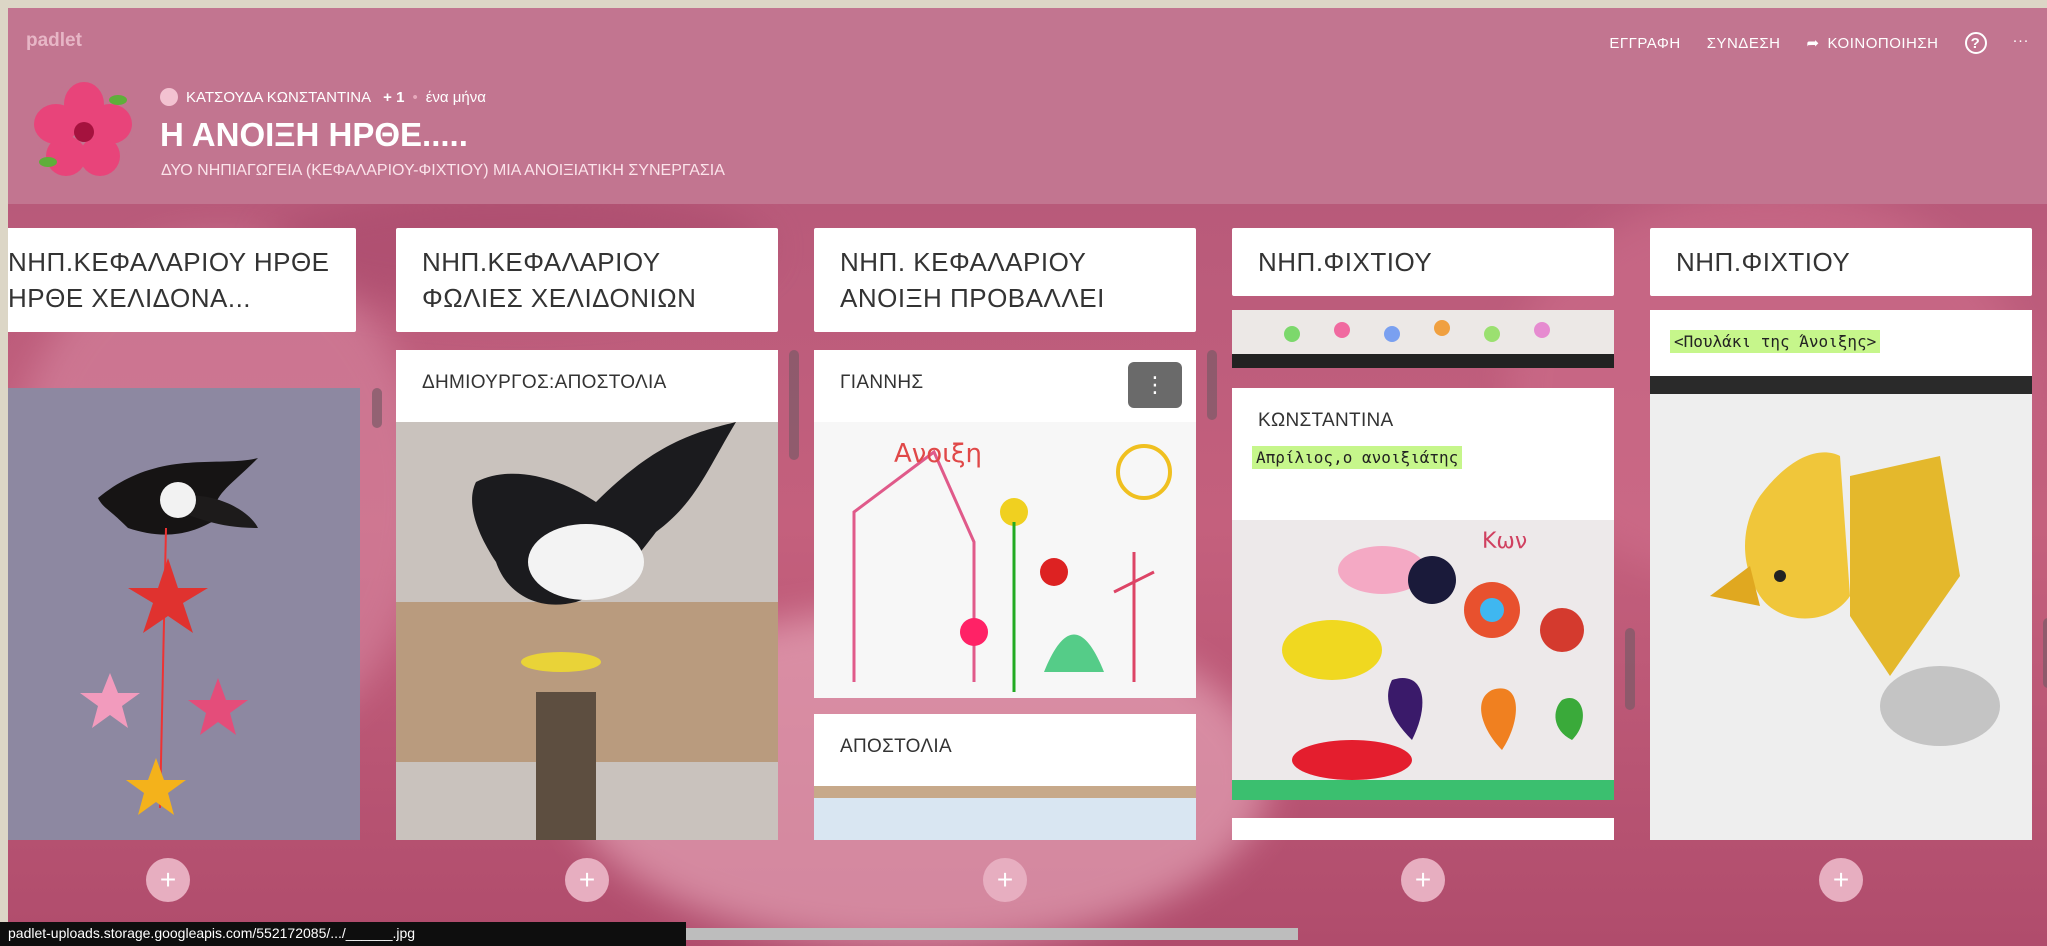 The image size is (2047, 946). I want to click on more-options-icon: ···, so click(2021, 40).